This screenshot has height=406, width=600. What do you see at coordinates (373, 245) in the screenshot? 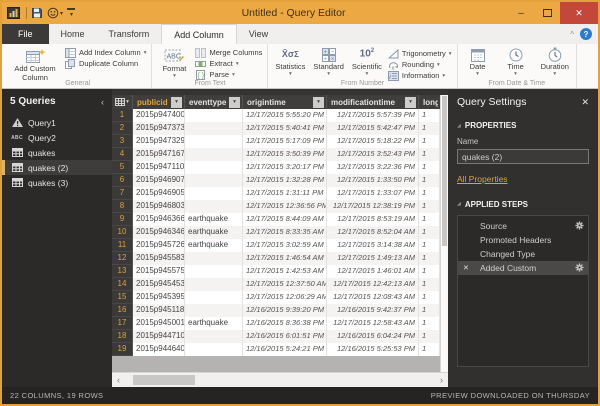
I see `cell-modificationtime: 12/17/2015 3:14:38 AM` at bounding box center [373, 245].